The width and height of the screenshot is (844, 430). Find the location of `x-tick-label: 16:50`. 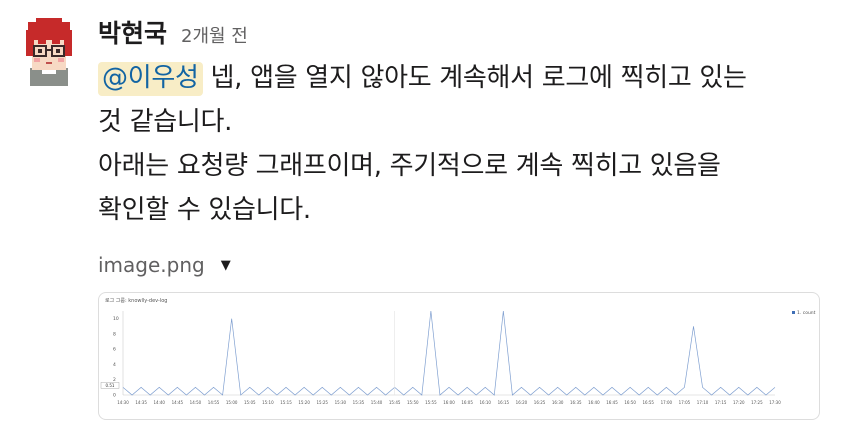

x-tick-label: 16:50 is located at coordinates (630, 402).